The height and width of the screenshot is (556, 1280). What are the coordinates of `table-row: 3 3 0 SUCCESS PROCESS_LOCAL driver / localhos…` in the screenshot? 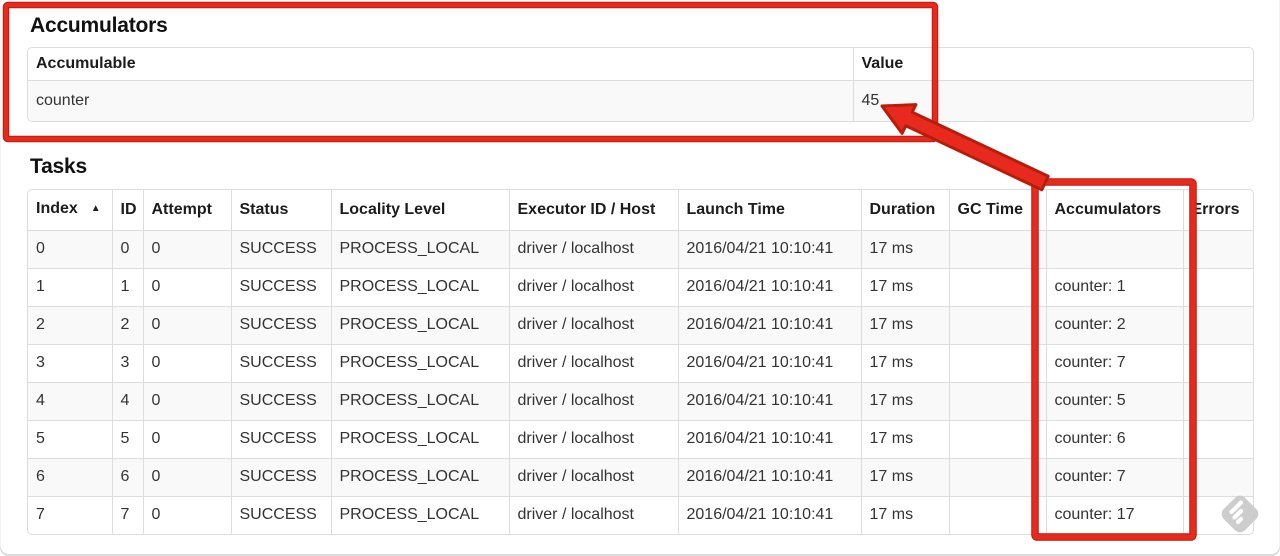 It's located at (640, 363).